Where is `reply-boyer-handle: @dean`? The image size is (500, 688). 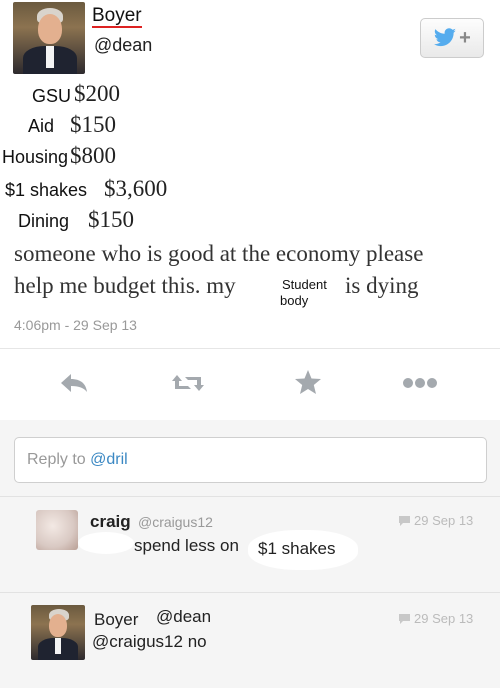
reply-boyer-handle: @dean is located at coordinates (183, 617).